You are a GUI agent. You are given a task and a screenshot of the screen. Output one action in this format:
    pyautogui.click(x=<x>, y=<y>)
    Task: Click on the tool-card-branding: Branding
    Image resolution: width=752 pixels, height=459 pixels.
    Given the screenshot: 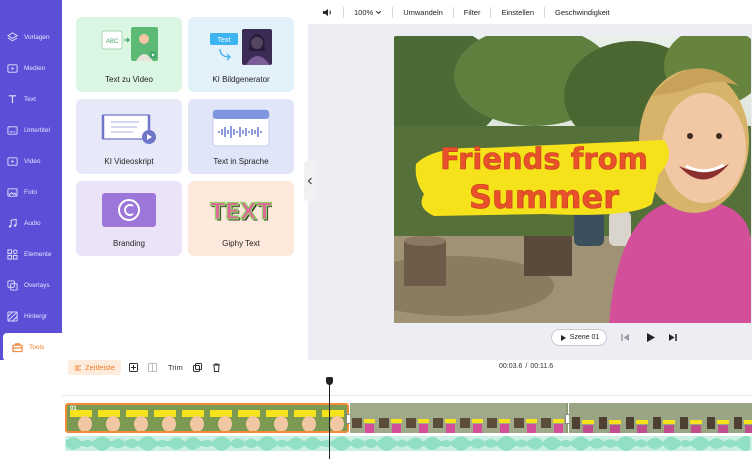 What is the action you would take?
    pyautogui.click(x=129, y=218)
    